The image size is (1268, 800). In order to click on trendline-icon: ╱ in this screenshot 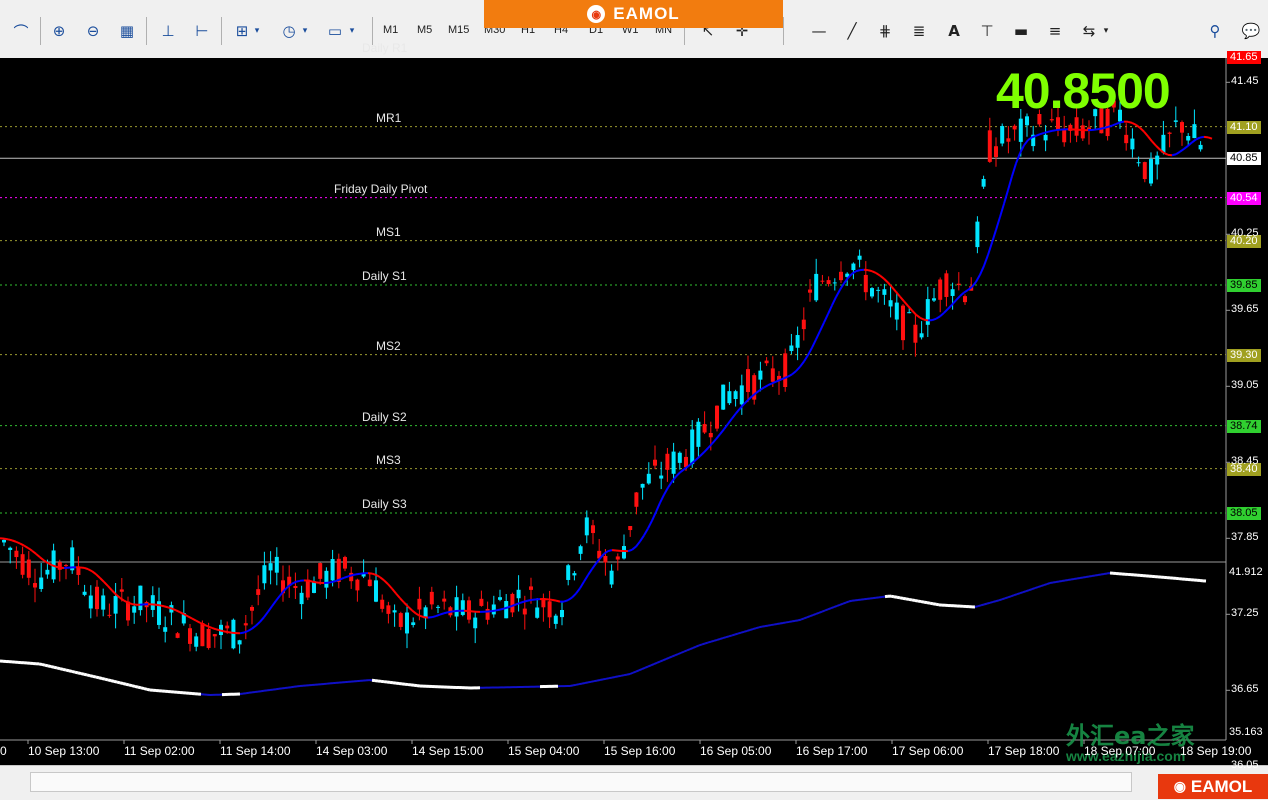, I will do `click(852, 31)`.